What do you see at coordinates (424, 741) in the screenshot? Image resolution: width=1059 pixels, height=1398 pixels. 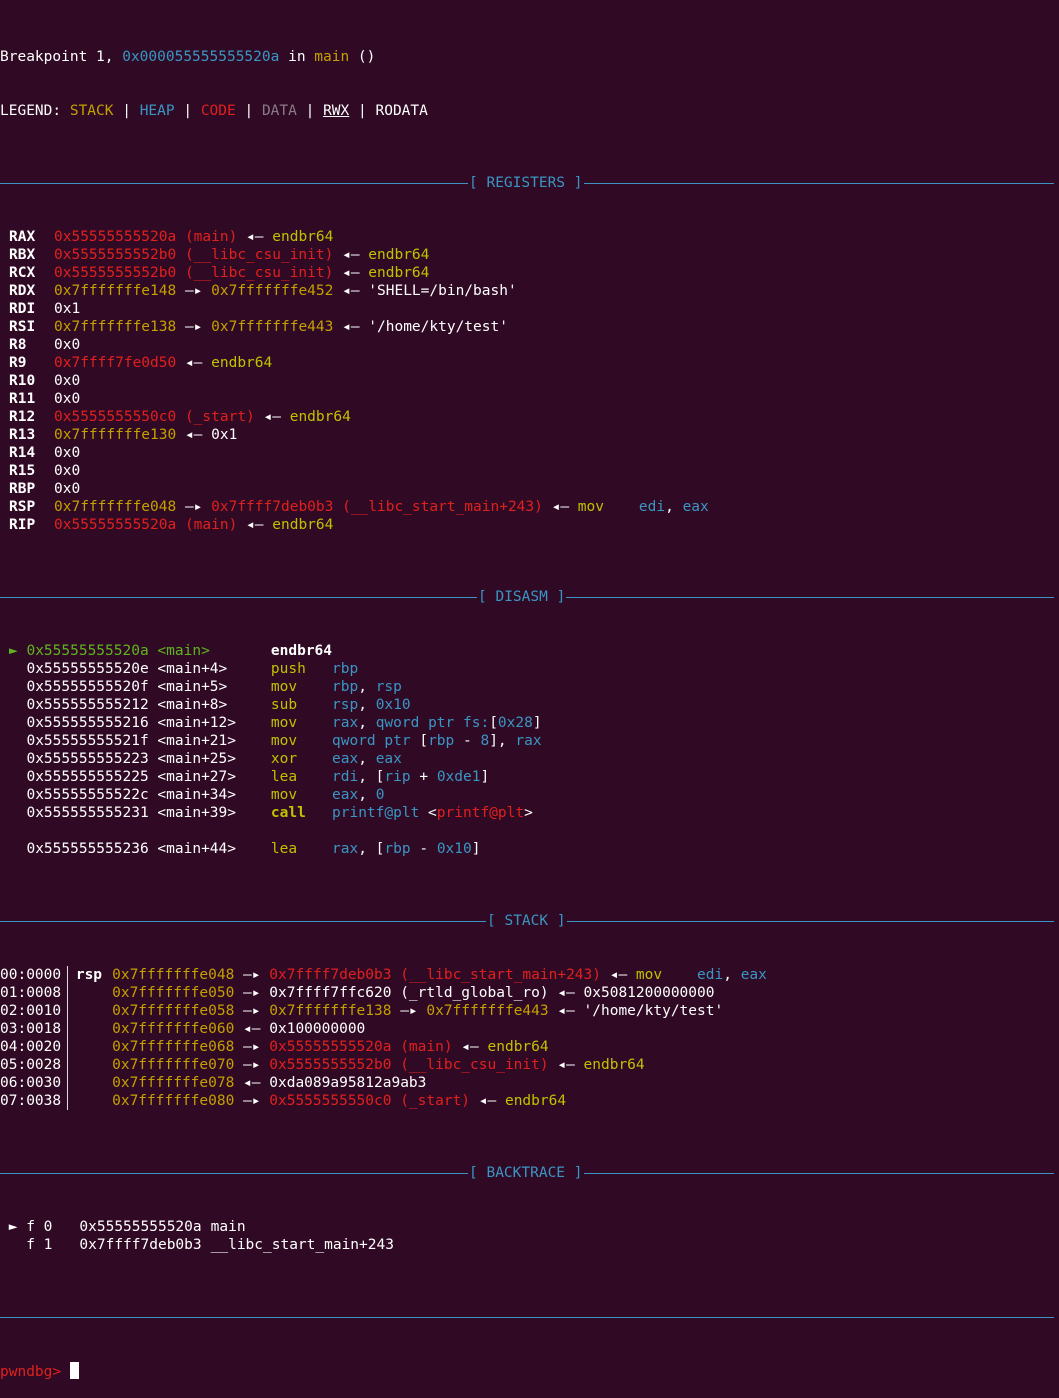 I see `instruction-operand: [` at bounding box center [424, 741].